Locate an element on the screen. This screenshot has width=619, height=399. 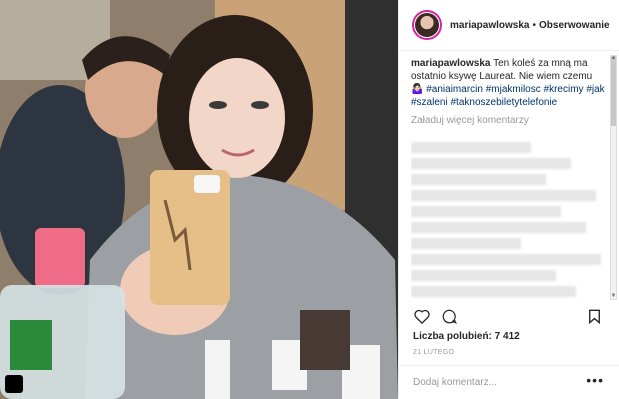
add-comment-bar: Dodaj komentarz... ••• is located at coordinates (508, 382).